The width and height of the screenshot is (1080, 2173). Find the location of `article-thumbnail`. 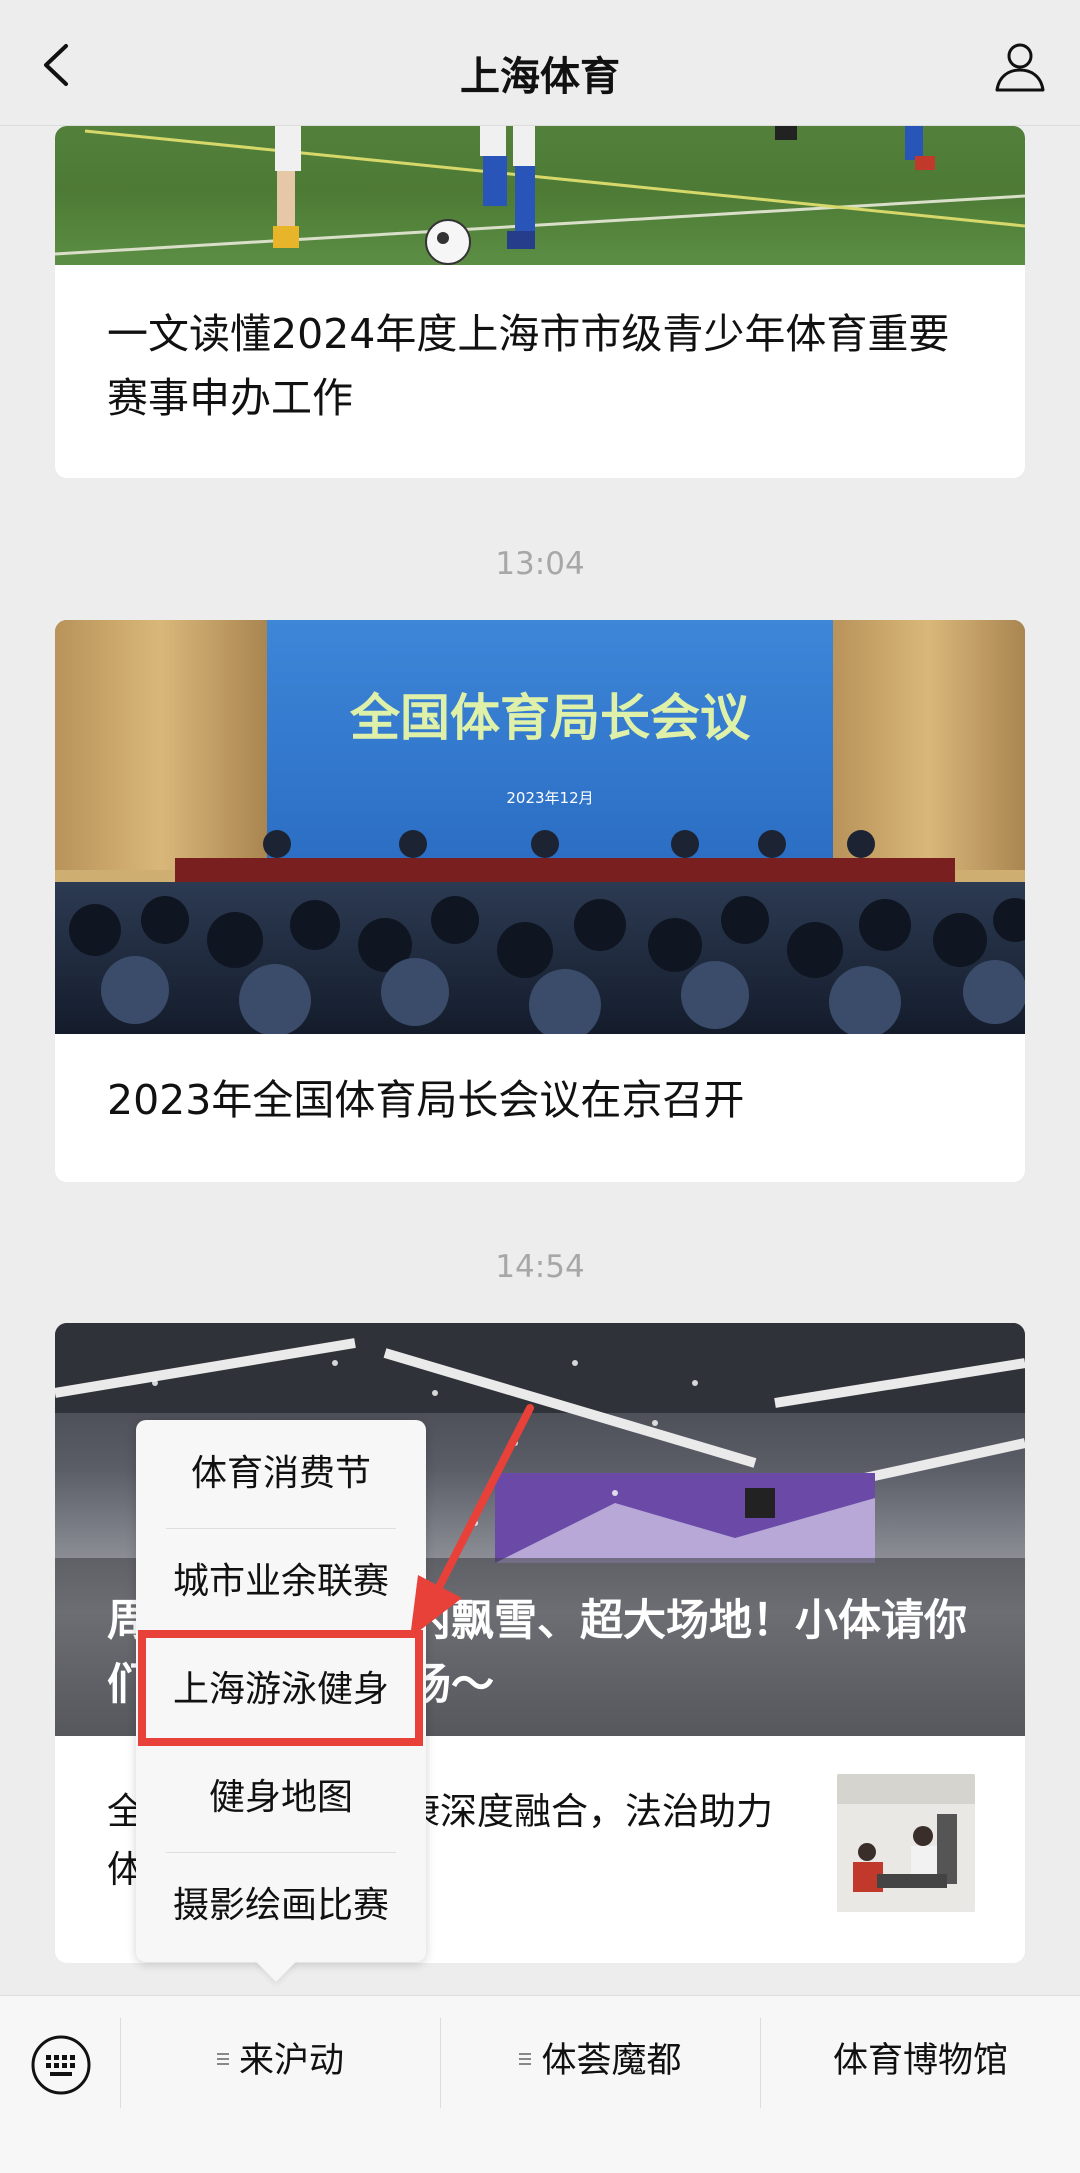

article-thumbnail is located at coordinates (906, 1843).